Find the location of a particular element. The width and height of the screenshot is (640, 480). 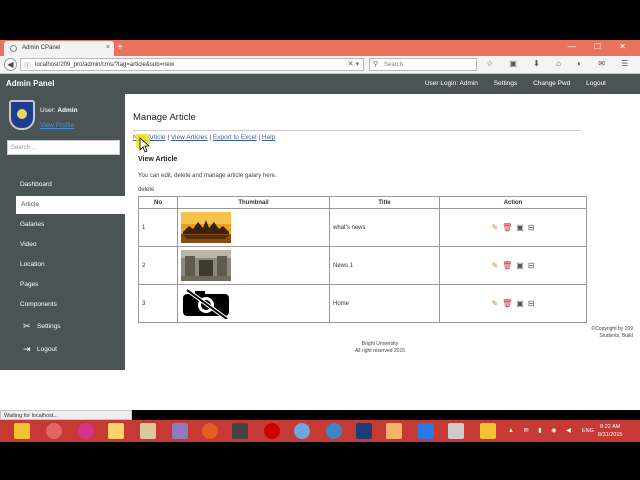

university-logo is located at coordinates (22, 115).